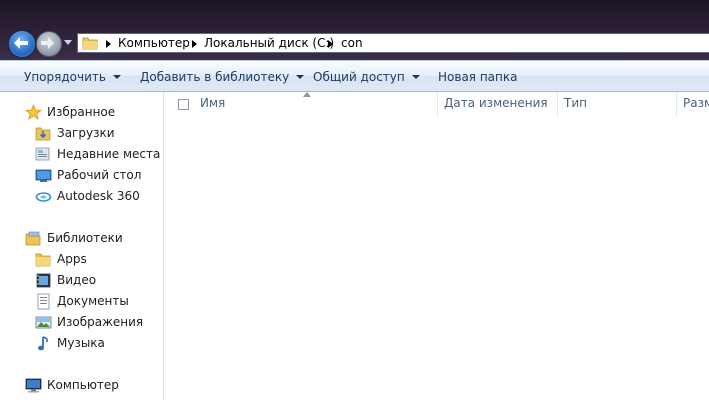 The height and width of the screenshot is (400, 709). What do you see at coordinates (183, 104) in the screenshot?
I see `select-all-checkbox` at bounding box center [183, 104].